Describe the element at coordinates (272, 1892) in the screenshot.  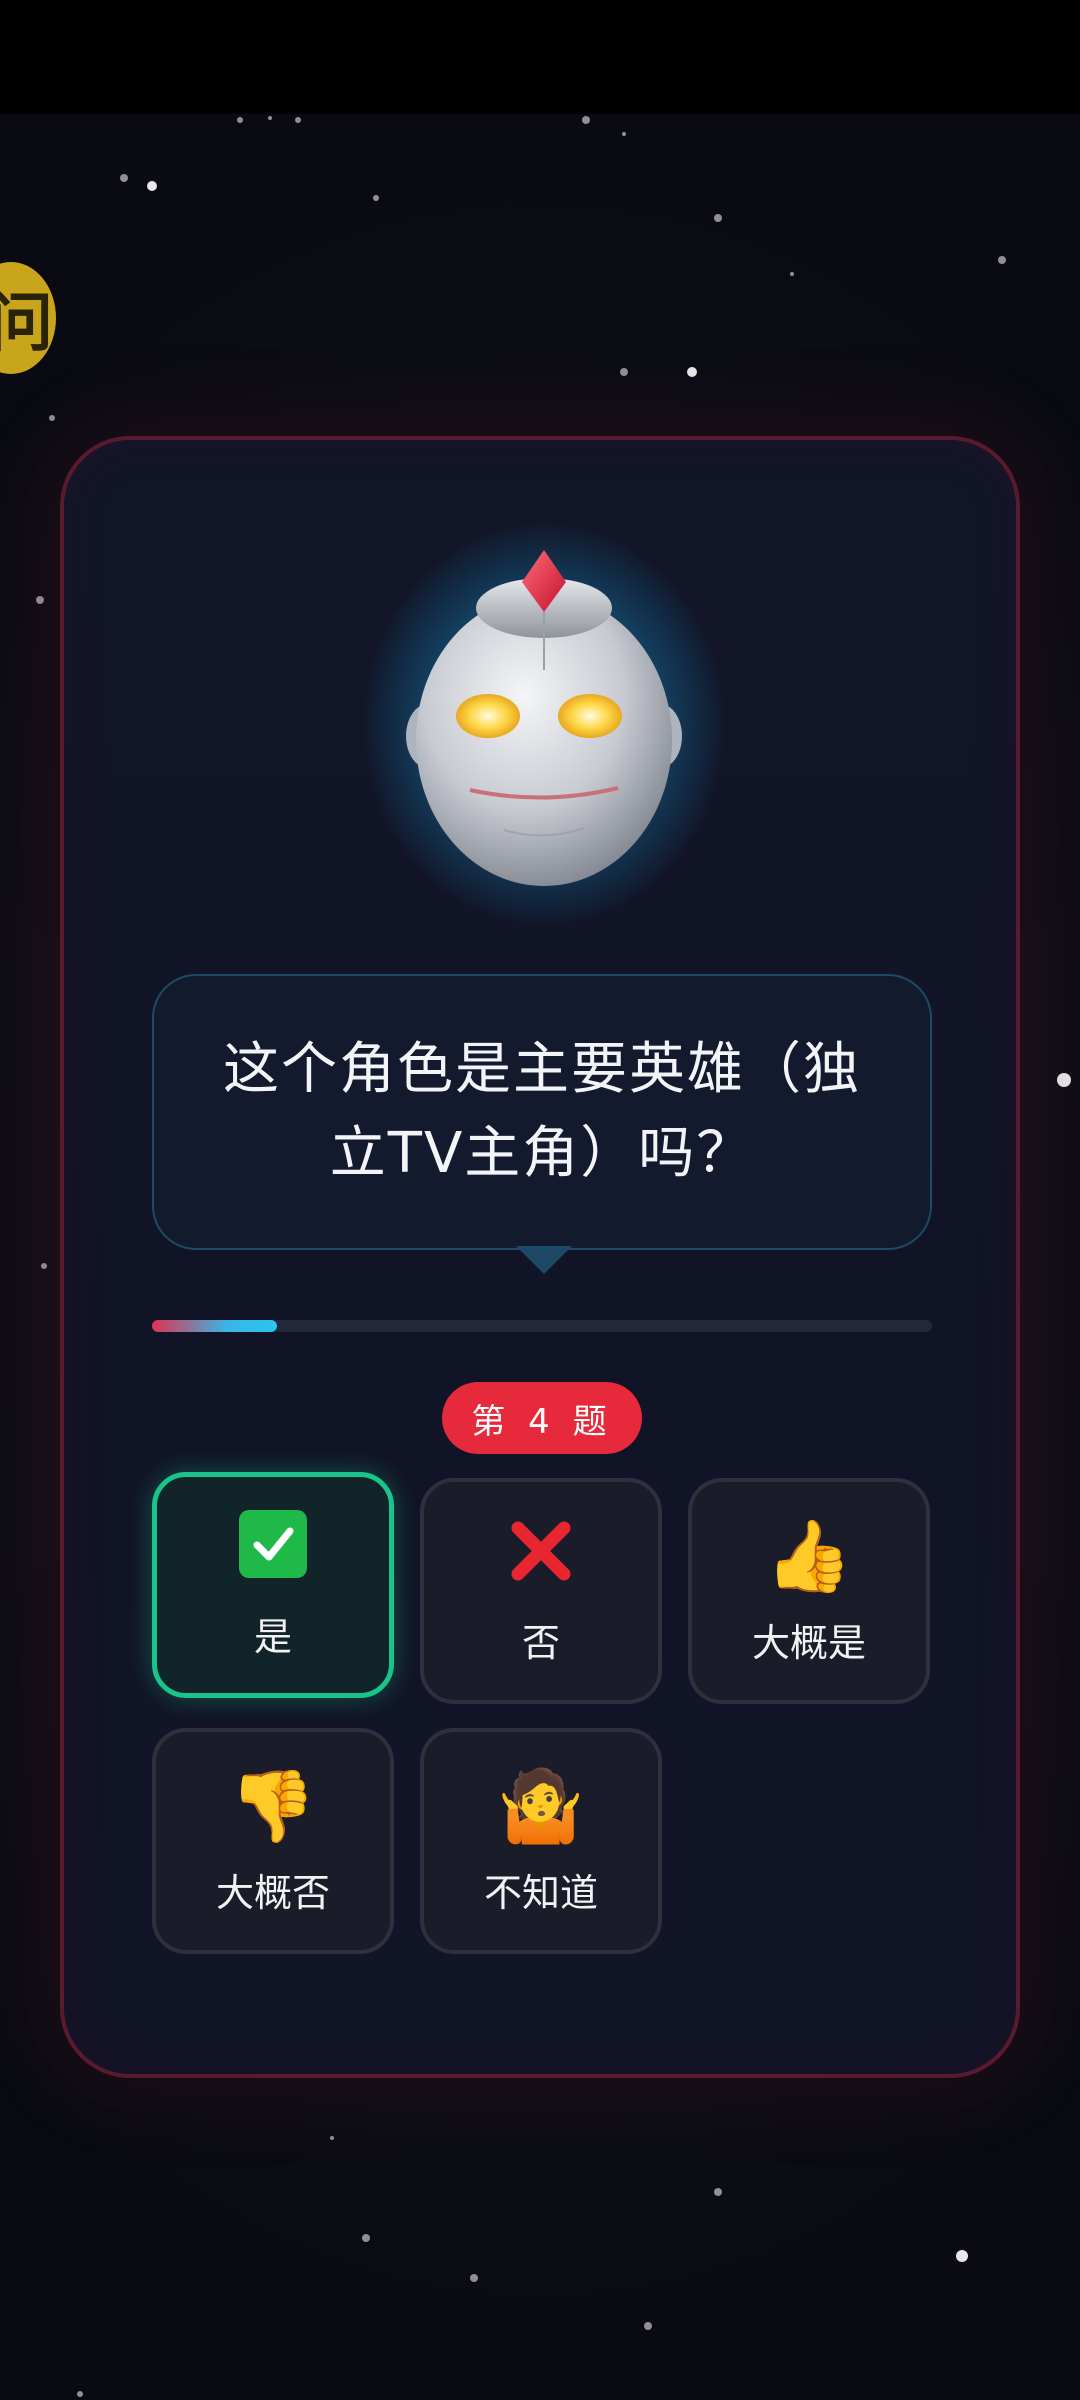
I see `answer-label: 大概否` at that location.